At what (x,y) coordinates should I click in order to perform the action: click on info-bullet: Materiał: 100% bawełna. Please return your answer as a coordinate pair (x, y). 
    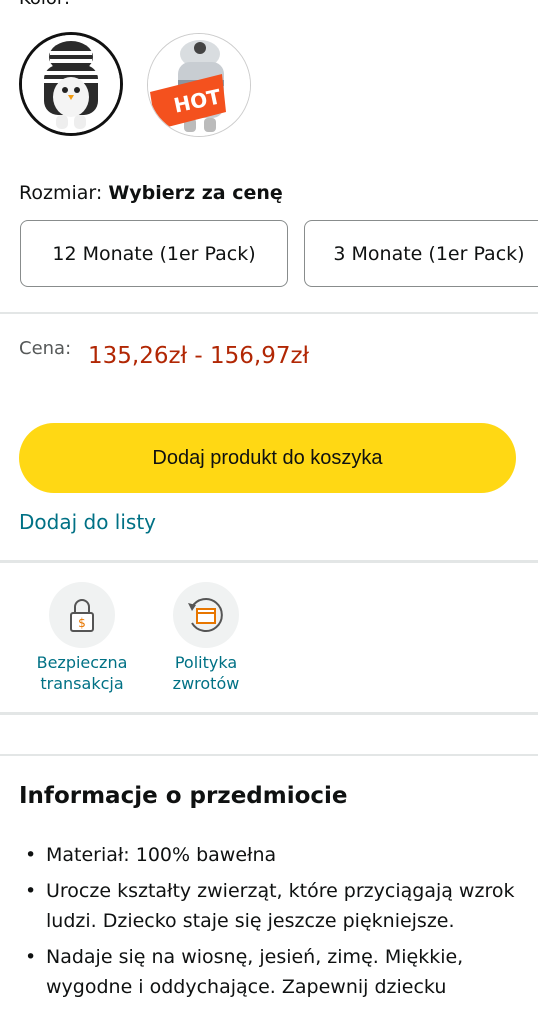
    Looking at the image, I should click on (269, 855).